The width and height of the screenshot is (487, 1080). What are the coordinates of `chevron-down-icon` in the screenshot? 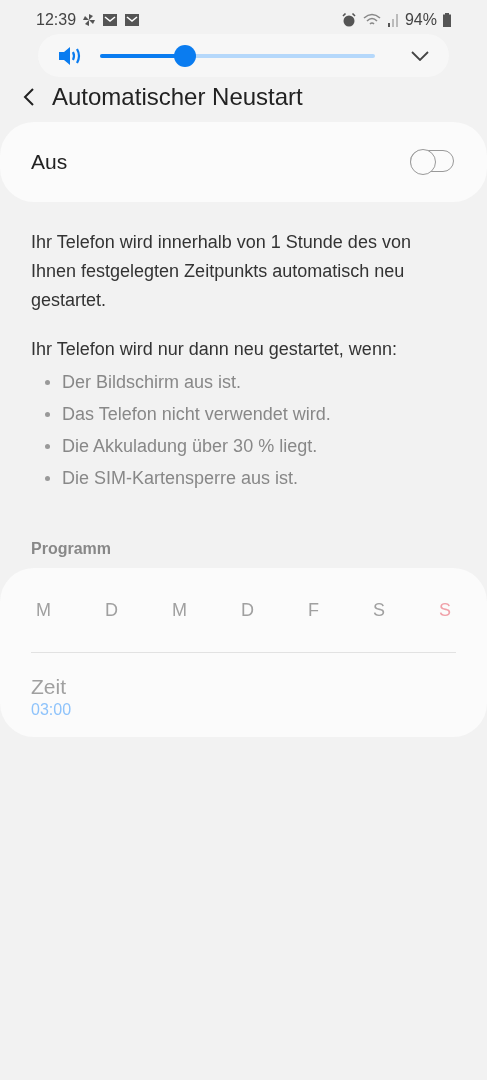 It's located at (420, 55).